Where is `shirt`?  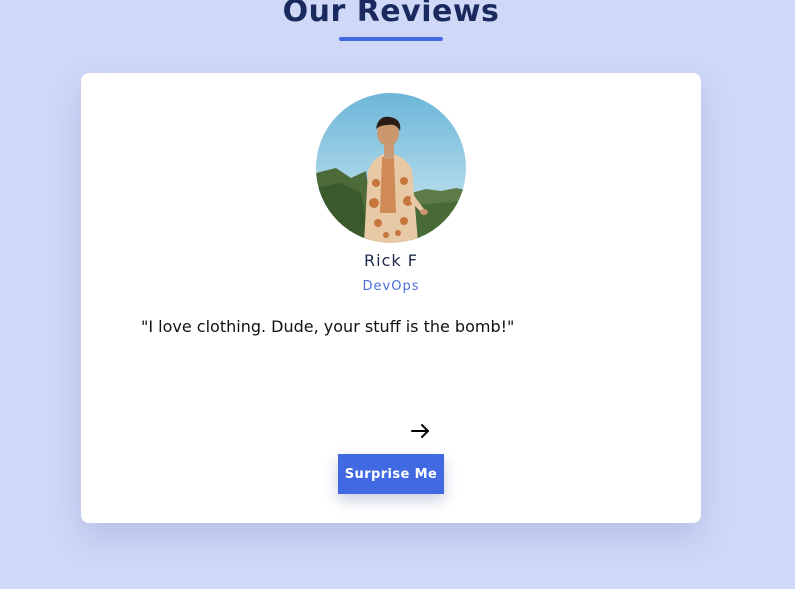 shirt is located at coordinates (388, 185).